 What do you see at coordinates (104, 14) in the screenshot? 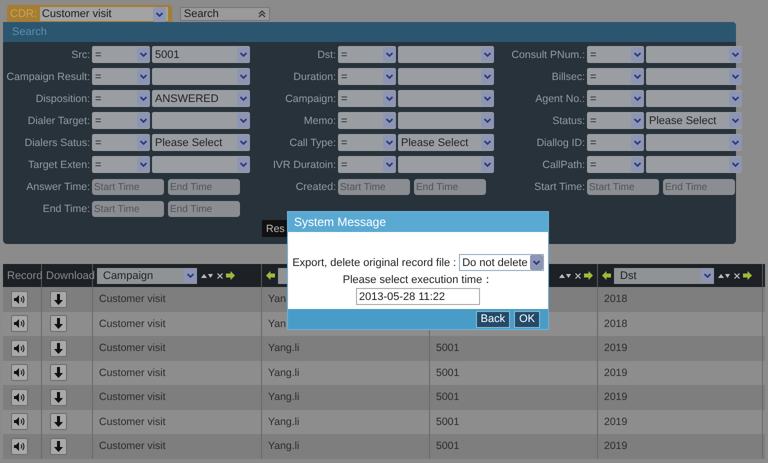
I see `module-select: Customer visit` at bounding box center [104, 14].